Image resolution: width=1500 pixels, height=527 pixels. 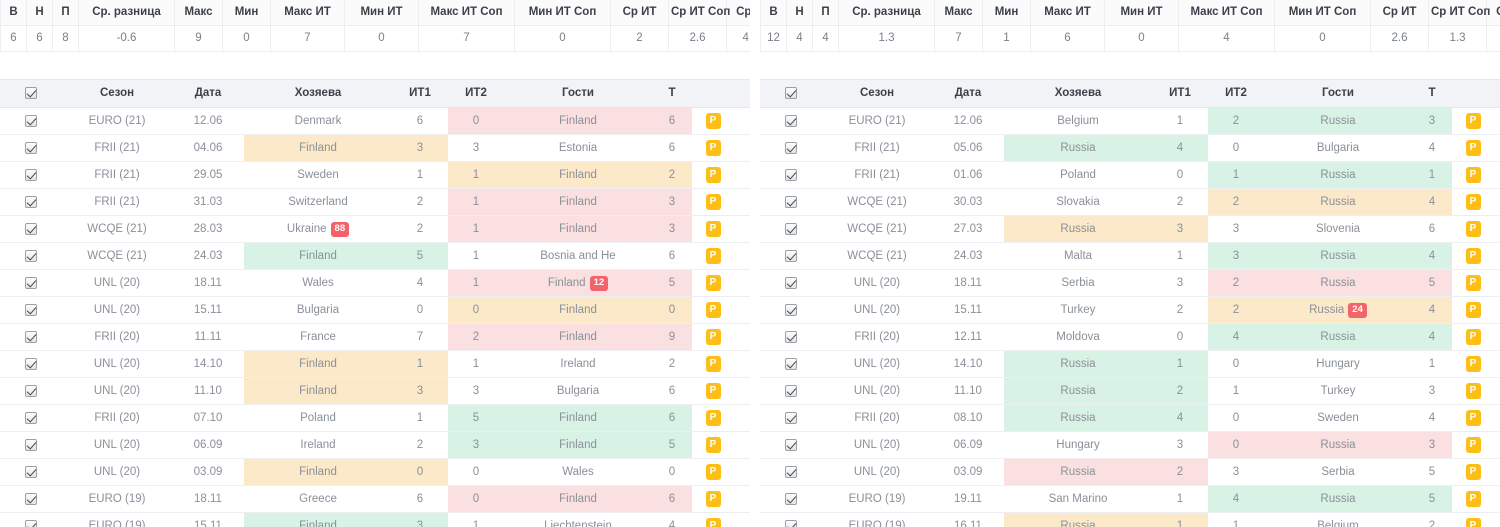 I want to click on table-row: EURO (21)12.06Denmark60Finland6Р0:1, so click(x=375, y=121).